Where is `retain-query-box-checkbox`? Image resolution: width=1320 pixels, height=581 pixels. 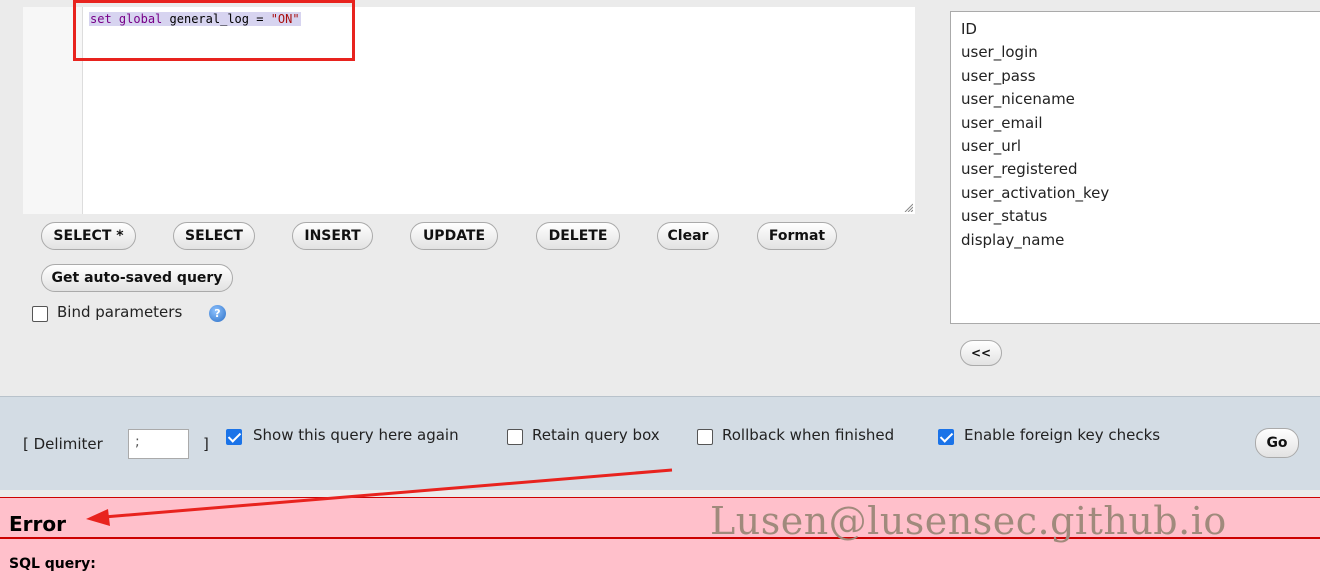 retain-query-box-checkbox is located at coordinates (515, 437).